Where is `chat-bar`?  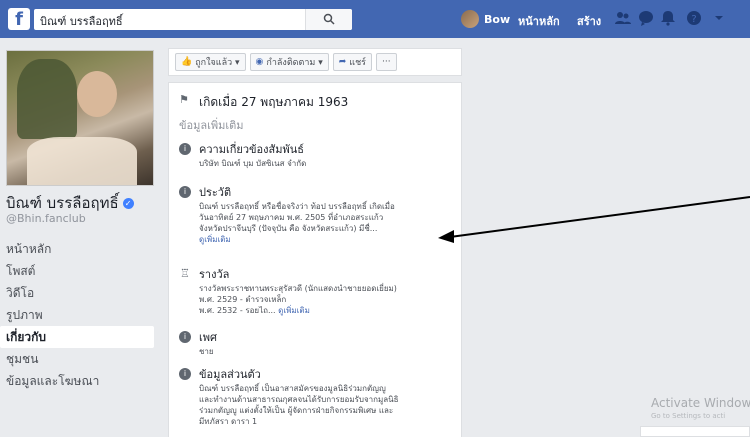 chat-bar is located at coordinates (695, 431).